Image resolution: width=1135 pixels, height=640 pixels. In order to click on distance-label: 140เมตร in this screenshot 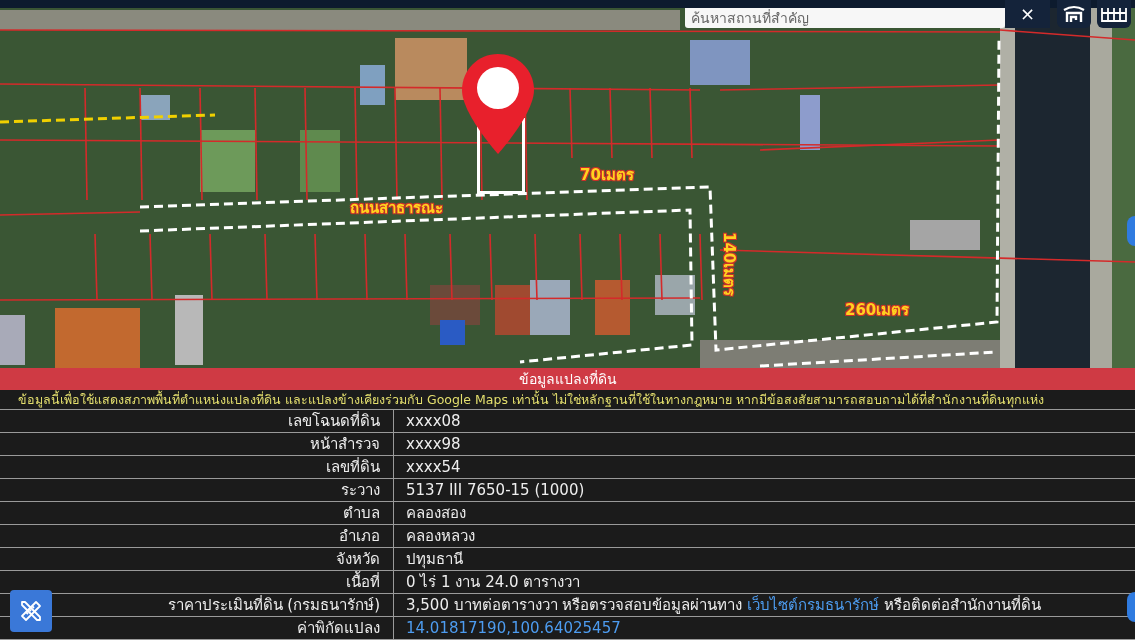, I will do `click(729, 264)`.